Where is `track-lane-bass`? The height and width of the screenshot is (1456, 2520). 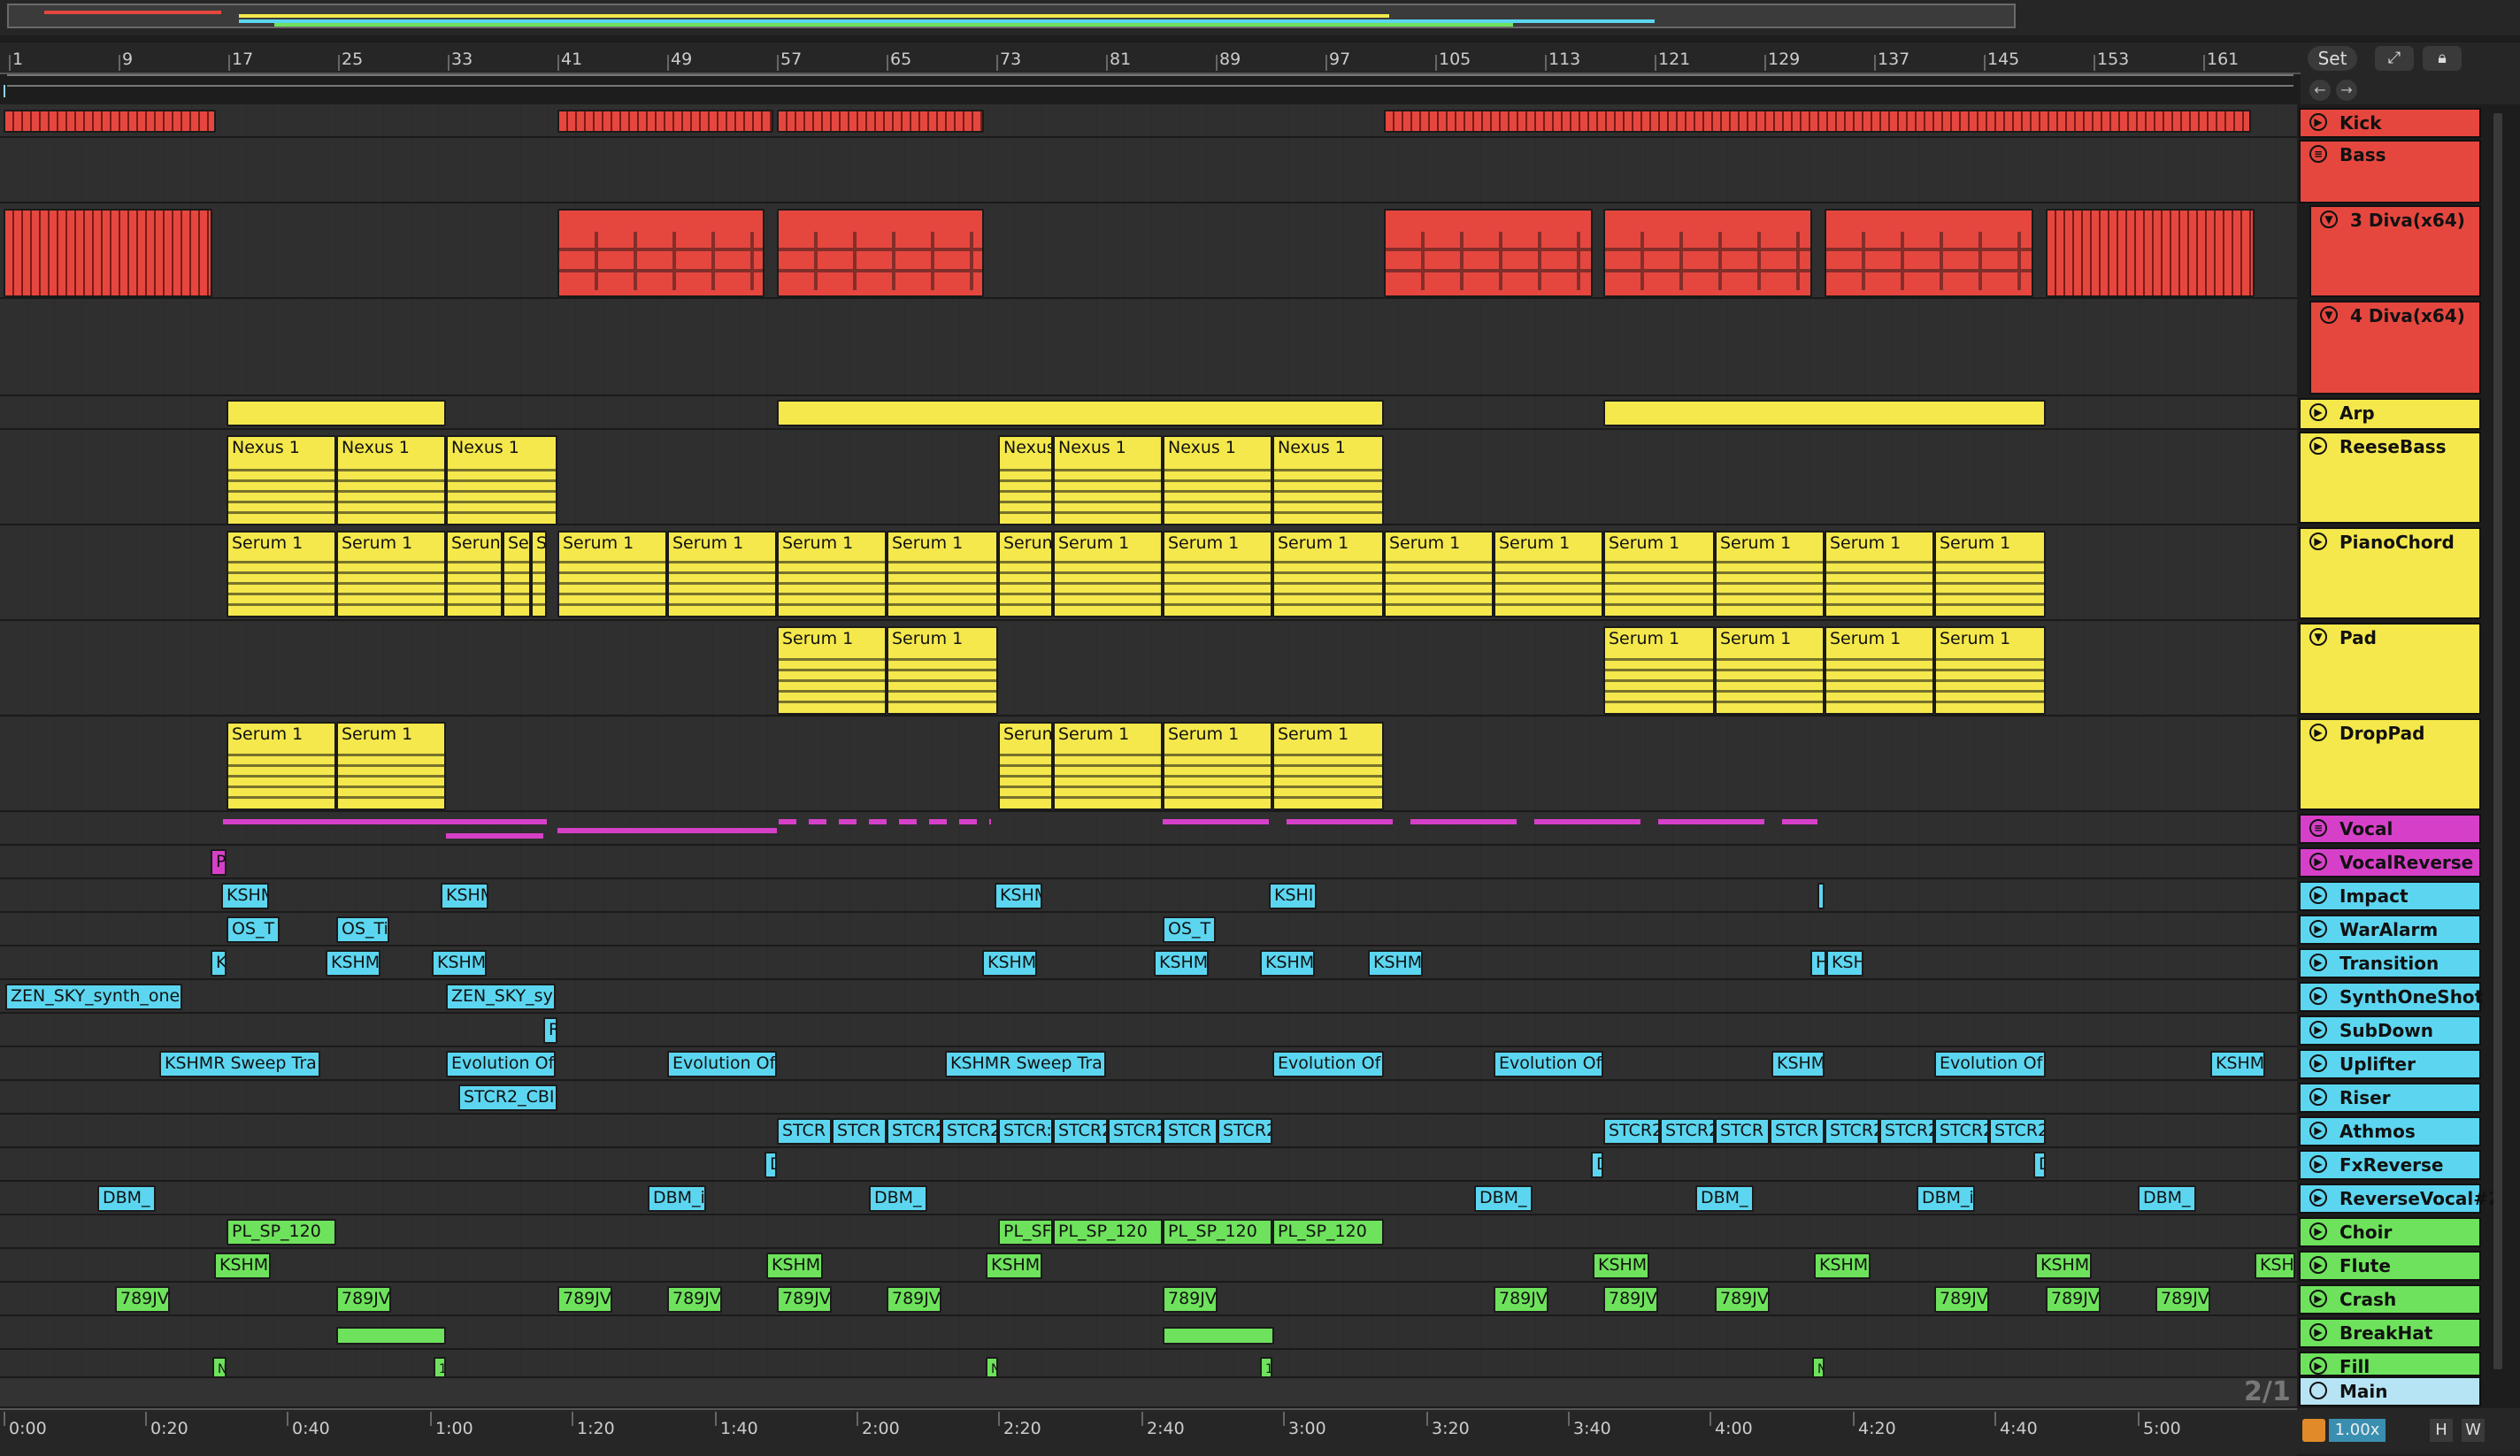 track-lane-bass is located at coordinates (1148, 170).